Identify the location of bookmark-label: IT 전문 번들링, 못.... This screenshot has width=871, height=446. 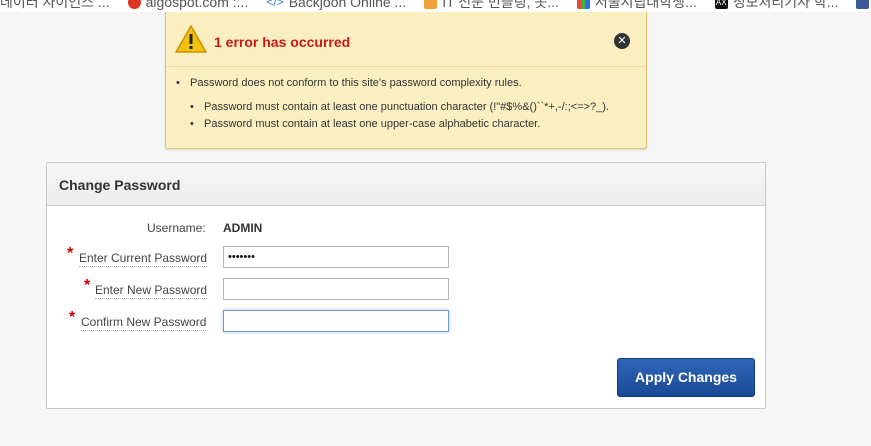
(500, 5).